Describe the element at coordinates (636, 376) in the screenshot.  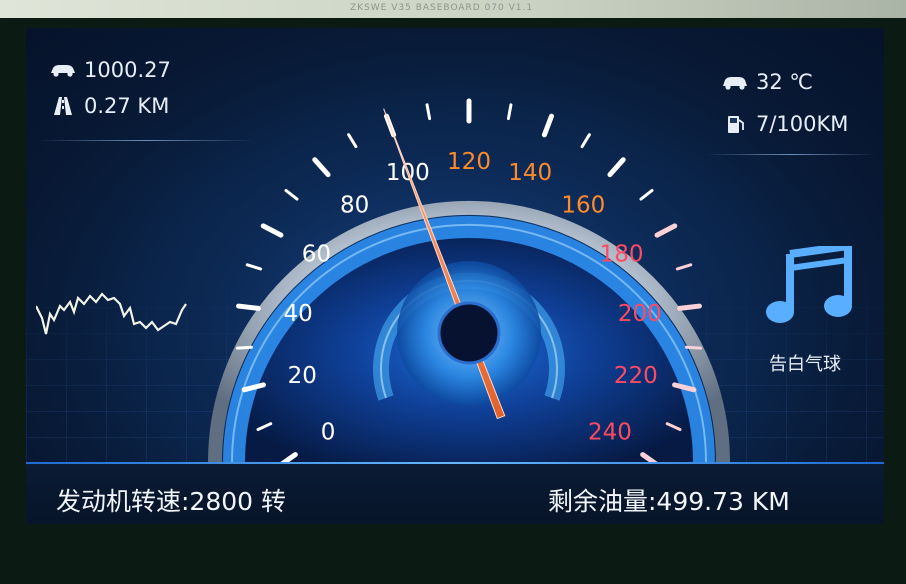
I see `gauge-label-220: 220` at that location.